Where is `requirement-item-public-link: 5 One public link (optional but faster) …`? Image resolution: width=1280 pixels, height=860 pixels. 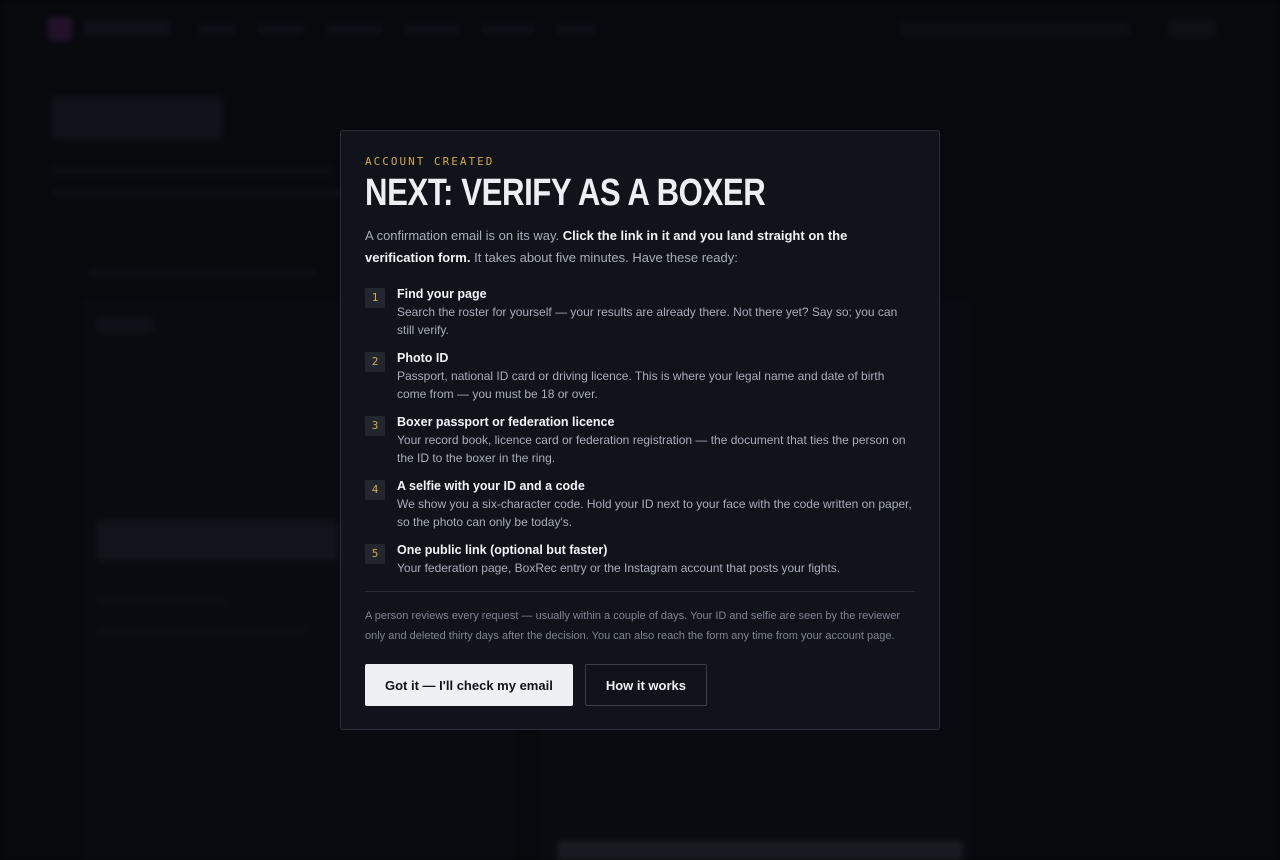 requirement-item-public-link: 5 One public link (optional but faster) … is located at coordinates (640, 559).